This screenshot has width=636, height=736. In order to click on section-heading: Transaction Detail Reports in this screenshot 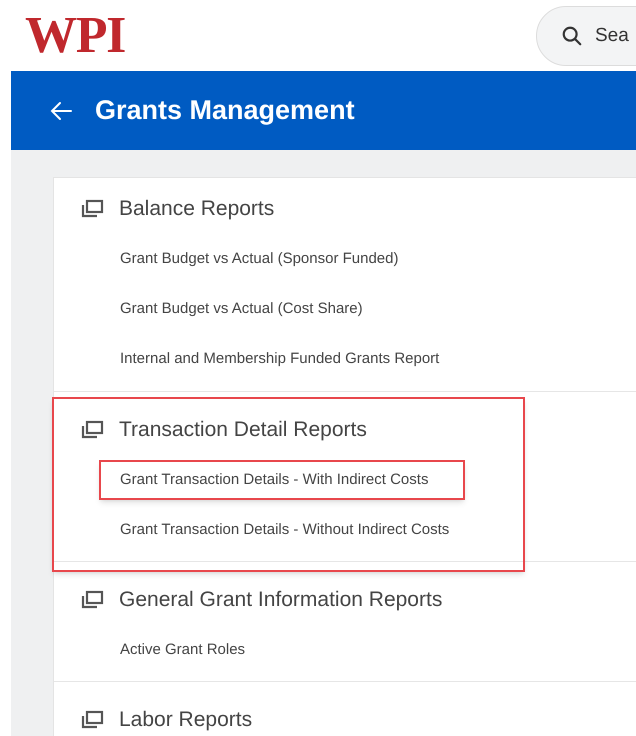, I will do `click(243, 430)`.